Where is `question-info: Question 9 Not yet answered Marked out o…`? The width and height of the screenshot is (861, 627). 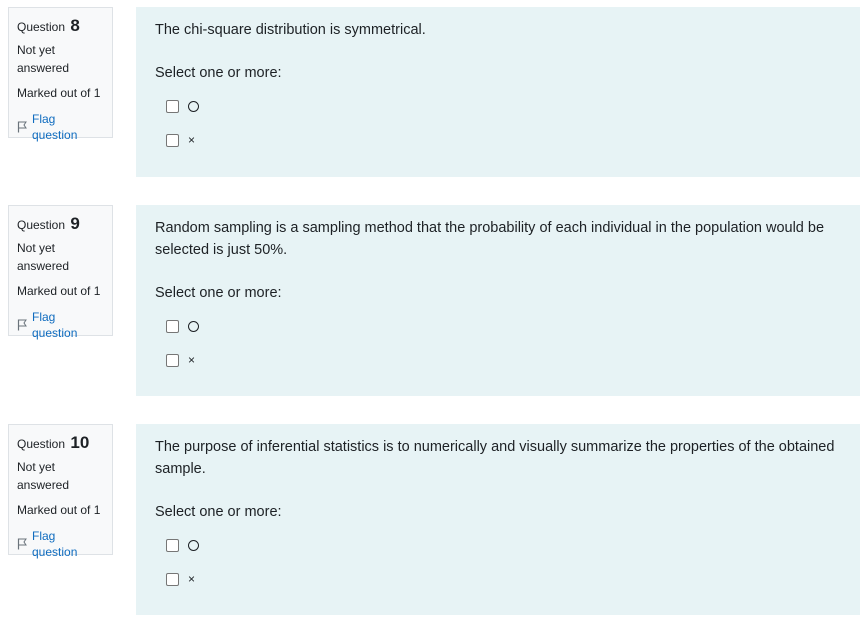
question-info: Question 9 Not yet answered Marked out o… is located at coordinates (60, 272).